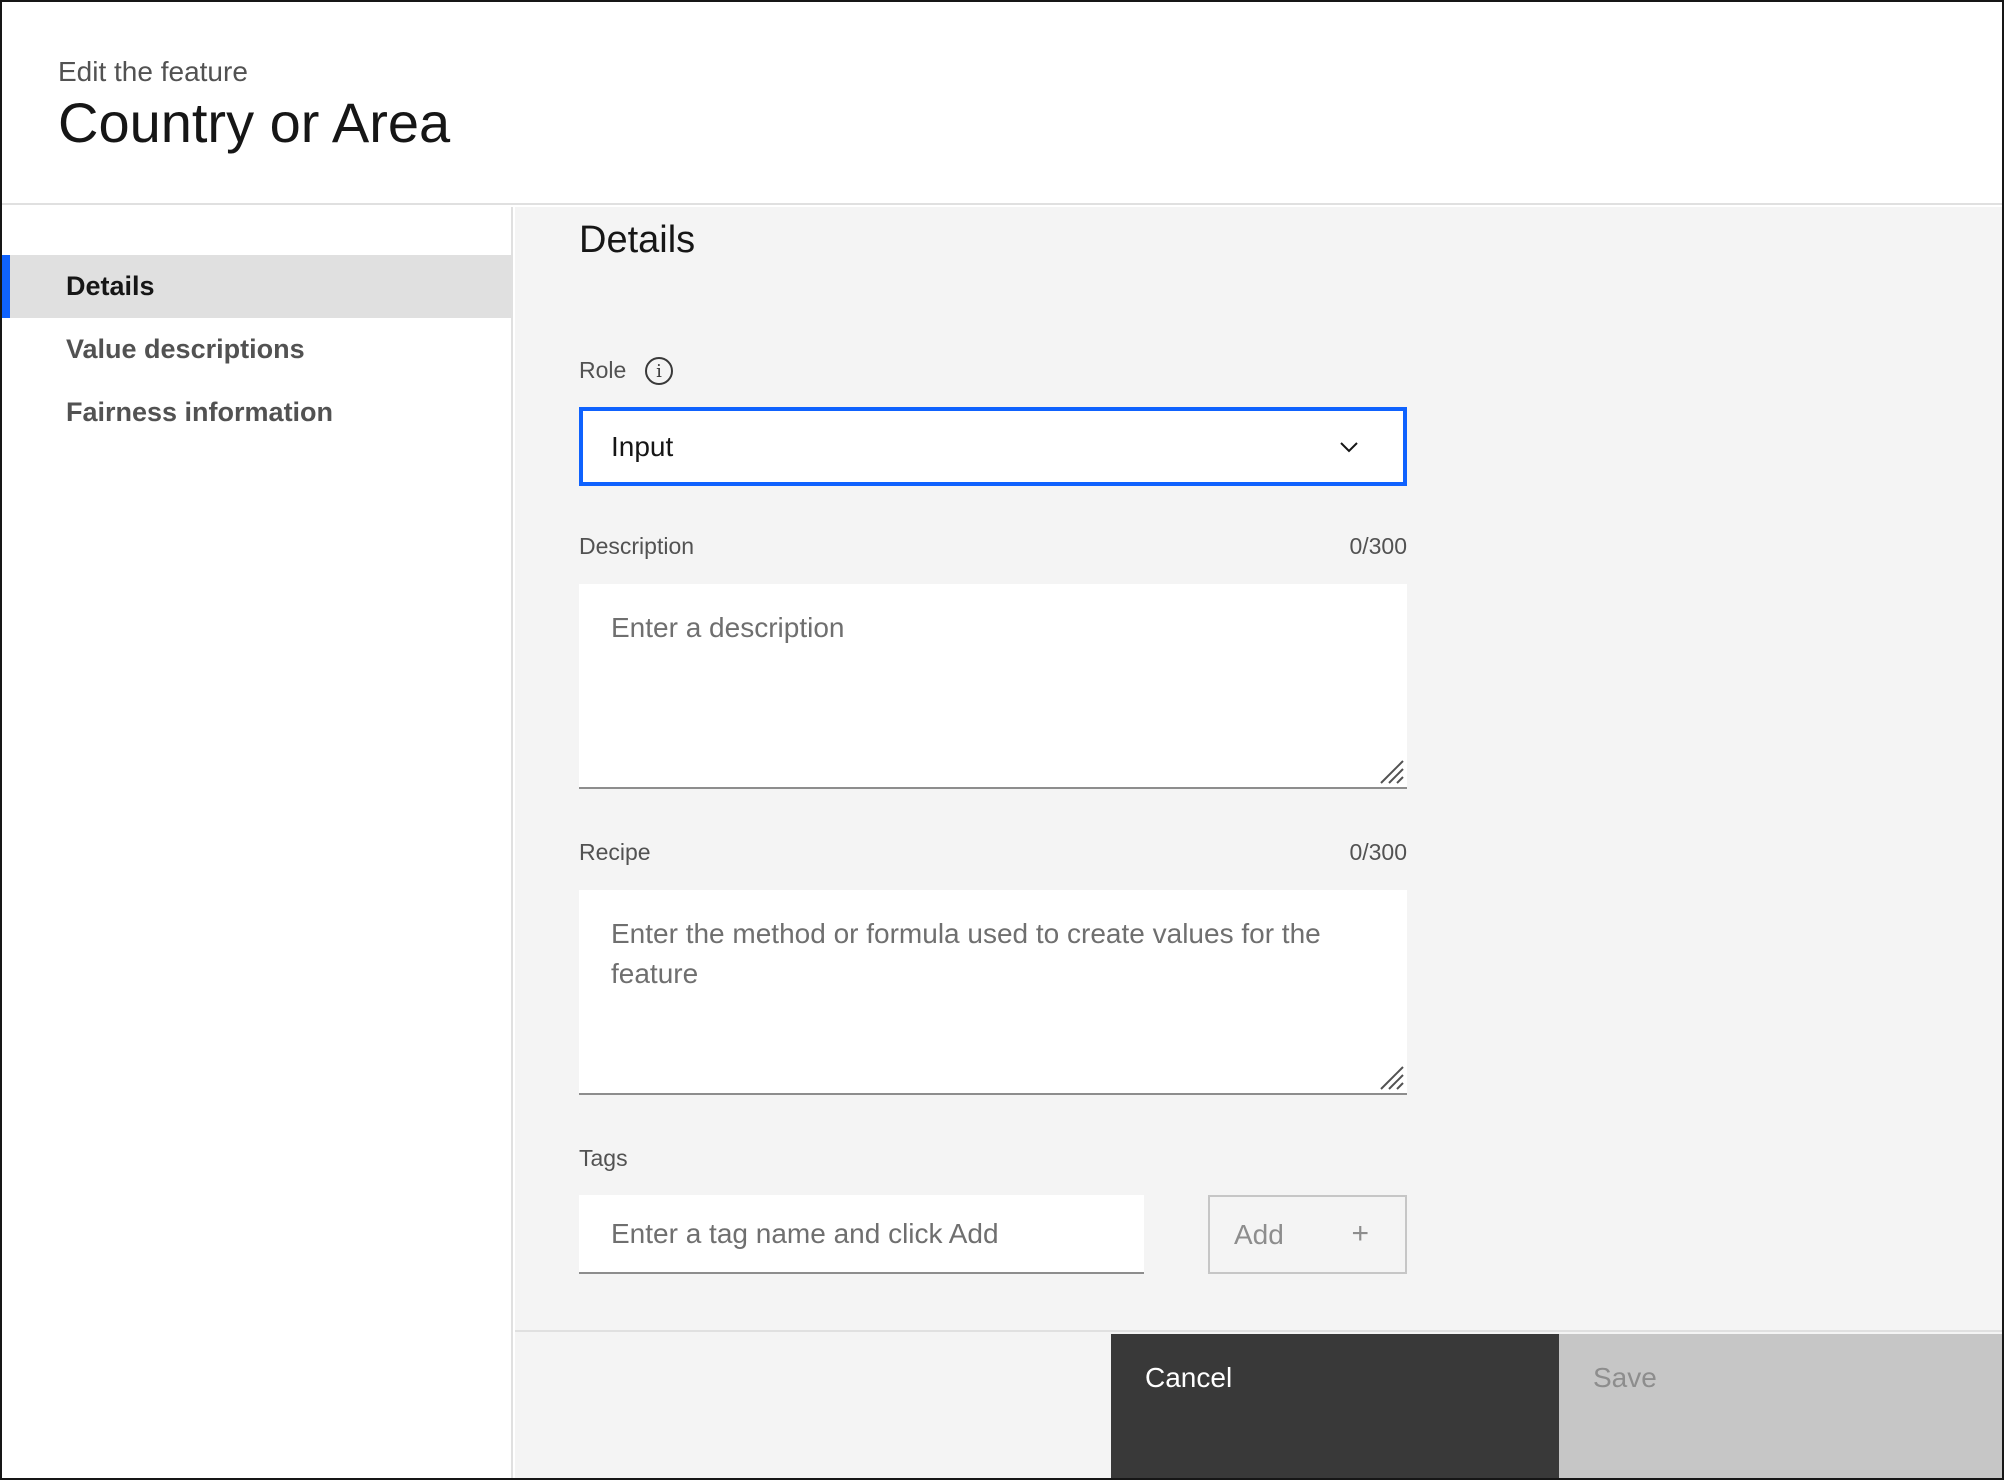 The width and height of the screenshot is (2004, 1480). I want to click on tag-input: Enter a tag name and click Add, so click(861, 1234).